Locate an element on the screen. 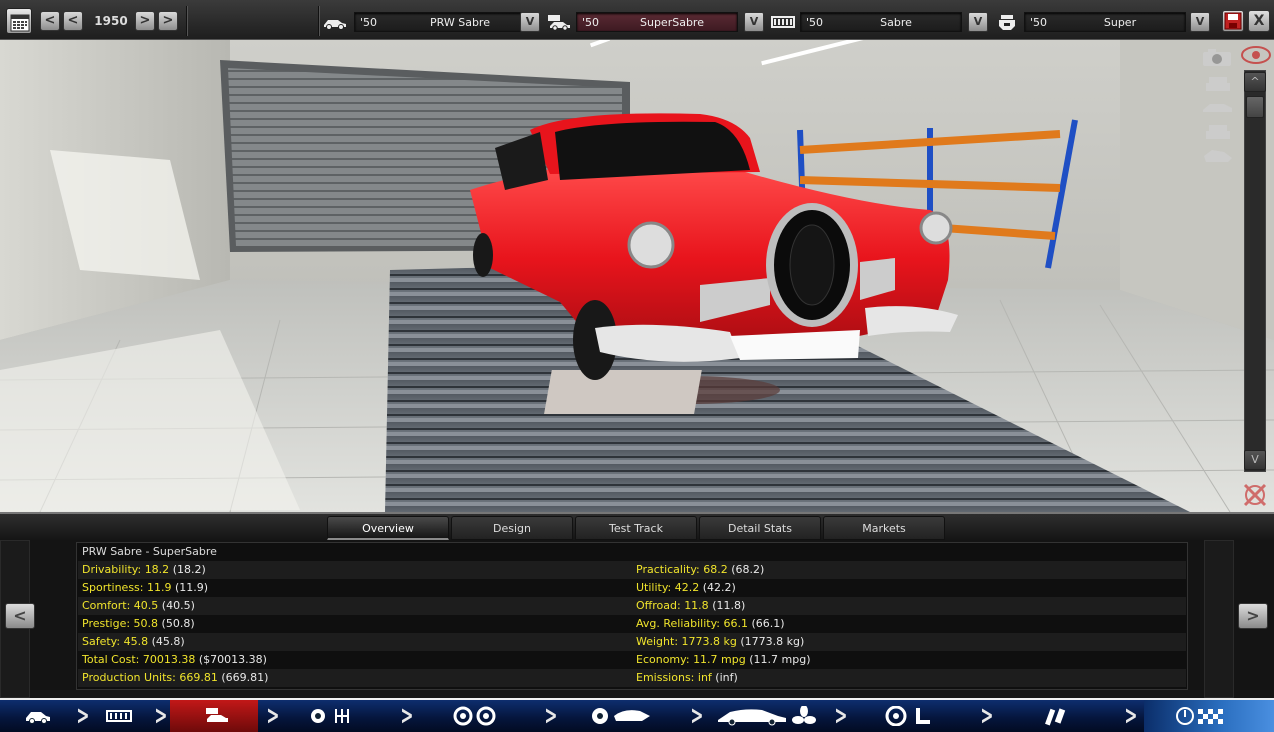  car-title: PRW Sabre - SuperSabre is located at coordinates (149, 551).